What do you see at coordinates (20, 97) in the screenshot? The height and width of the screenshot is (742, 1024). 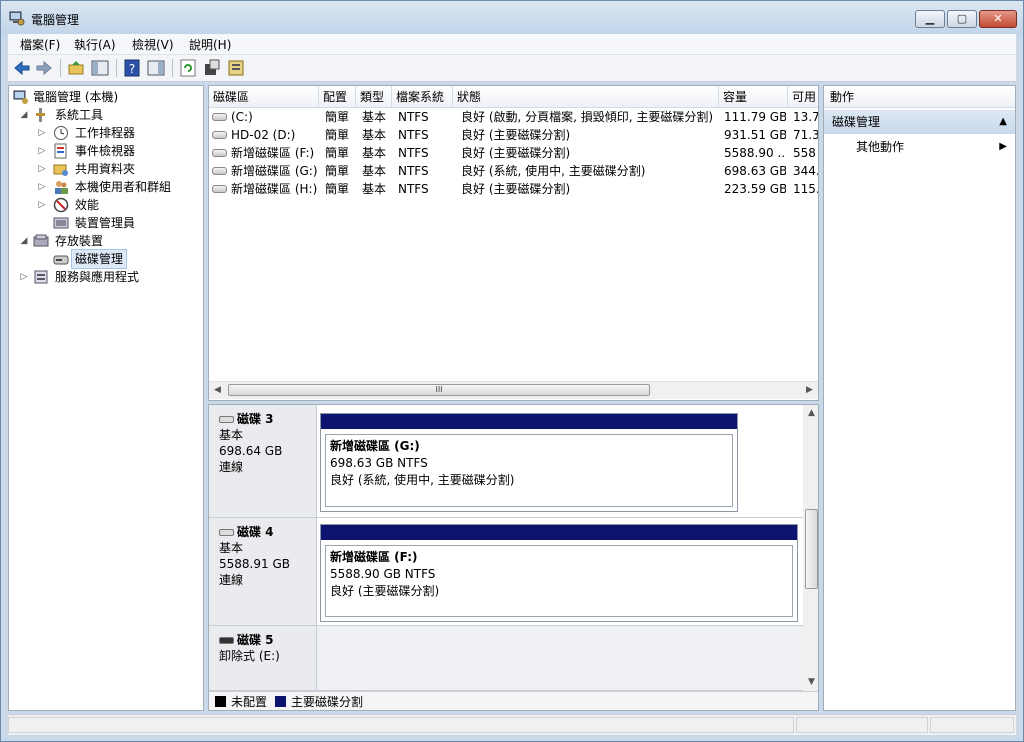 I see `computer-management-icon` at bounding box center [20, 97].